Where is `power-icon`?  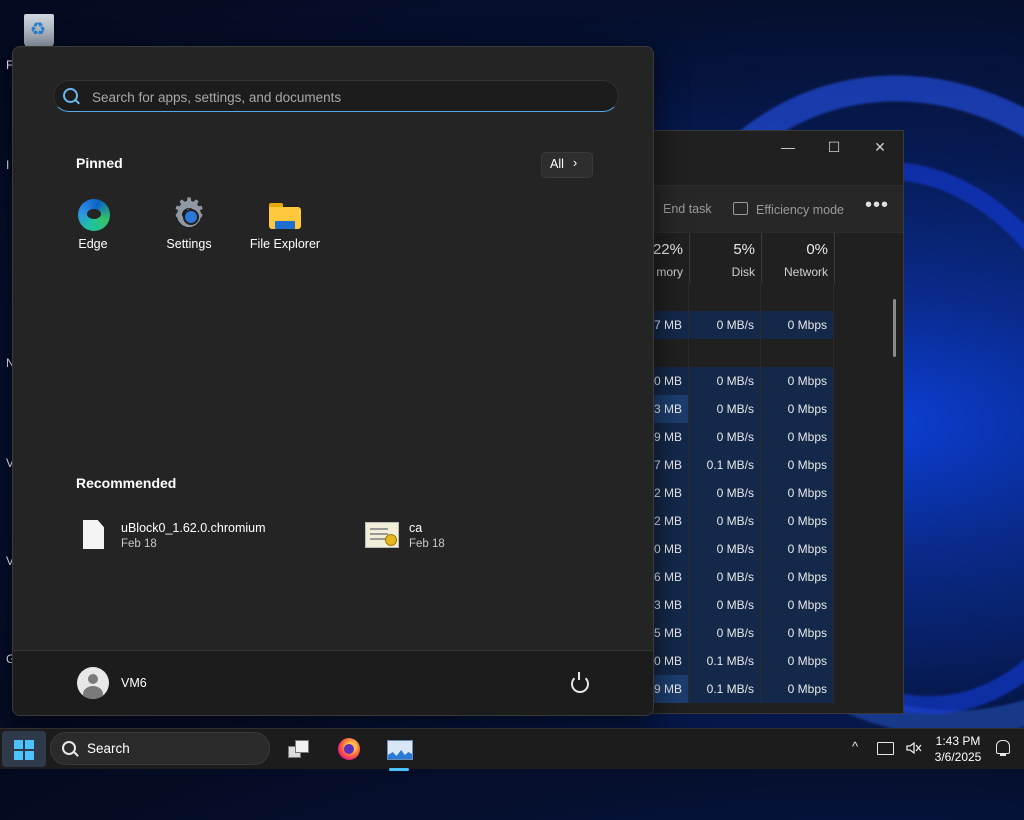
power-icon is located at coordinates (580, 682).